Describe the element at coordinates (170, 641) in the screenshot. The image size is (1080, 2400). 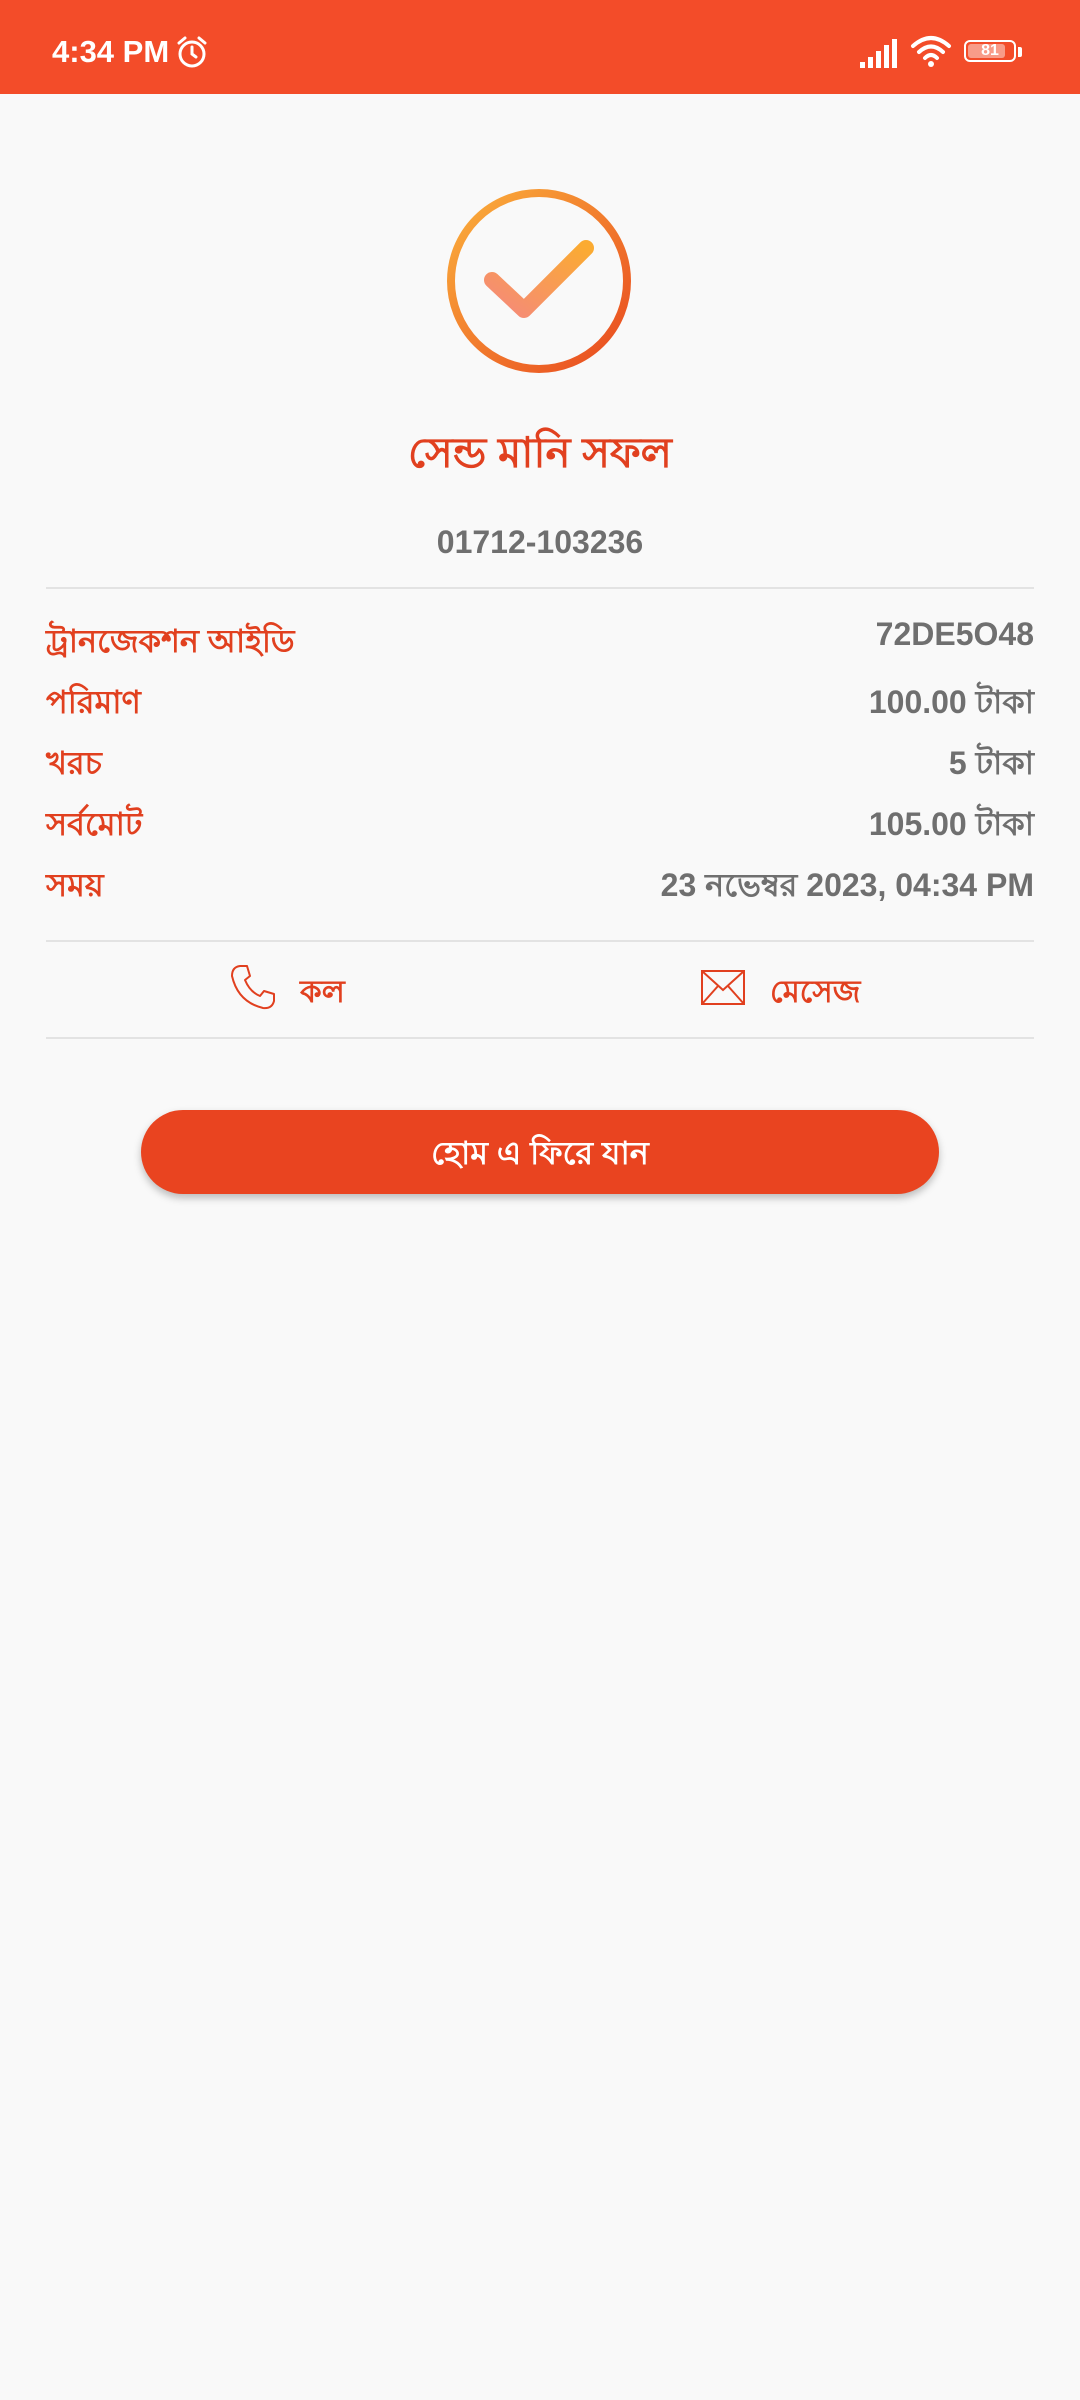
I see `detail-label: ট্রানজেকশন আইডি` at that location.